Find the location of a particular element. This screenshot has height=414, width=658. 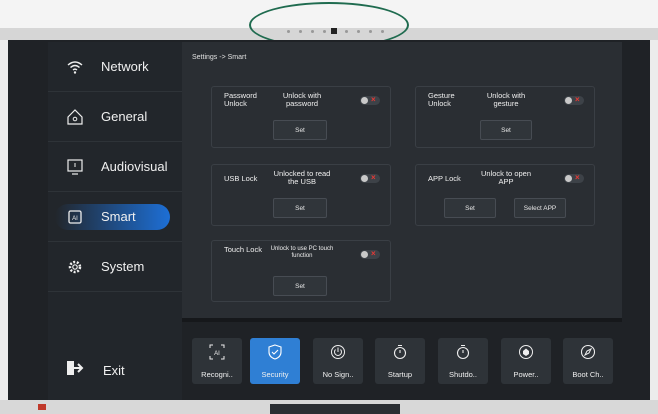

brand-logo is located at coordinates (42, 407).